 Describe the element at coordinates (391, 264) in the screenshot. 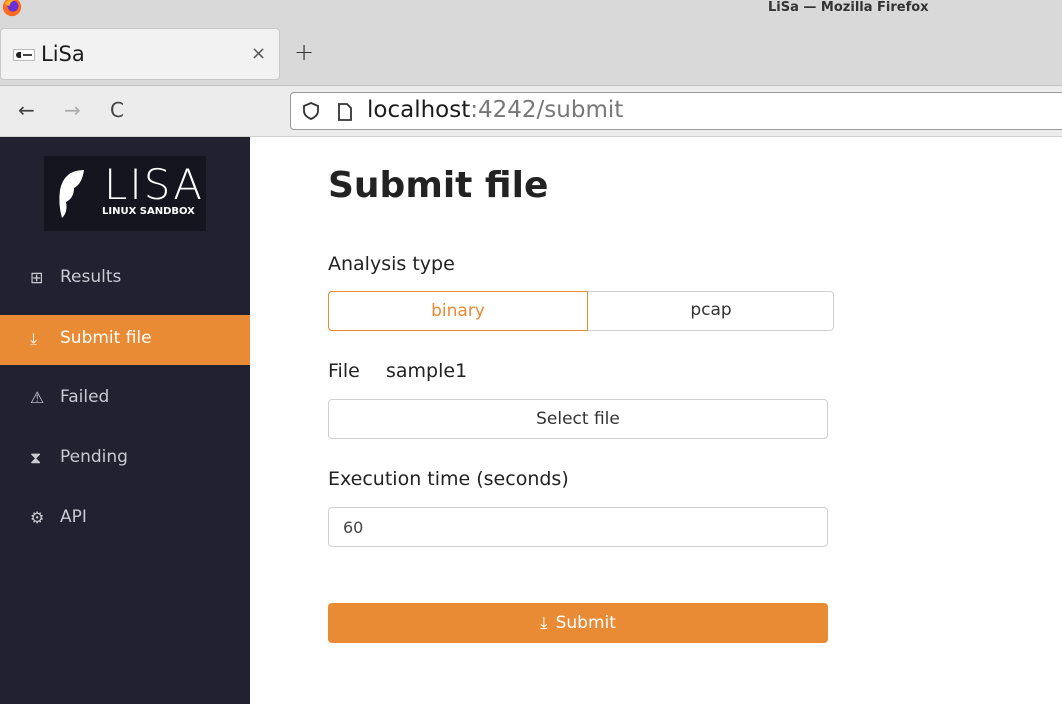

I see `analysis-type-label: Analysis type` at that location.